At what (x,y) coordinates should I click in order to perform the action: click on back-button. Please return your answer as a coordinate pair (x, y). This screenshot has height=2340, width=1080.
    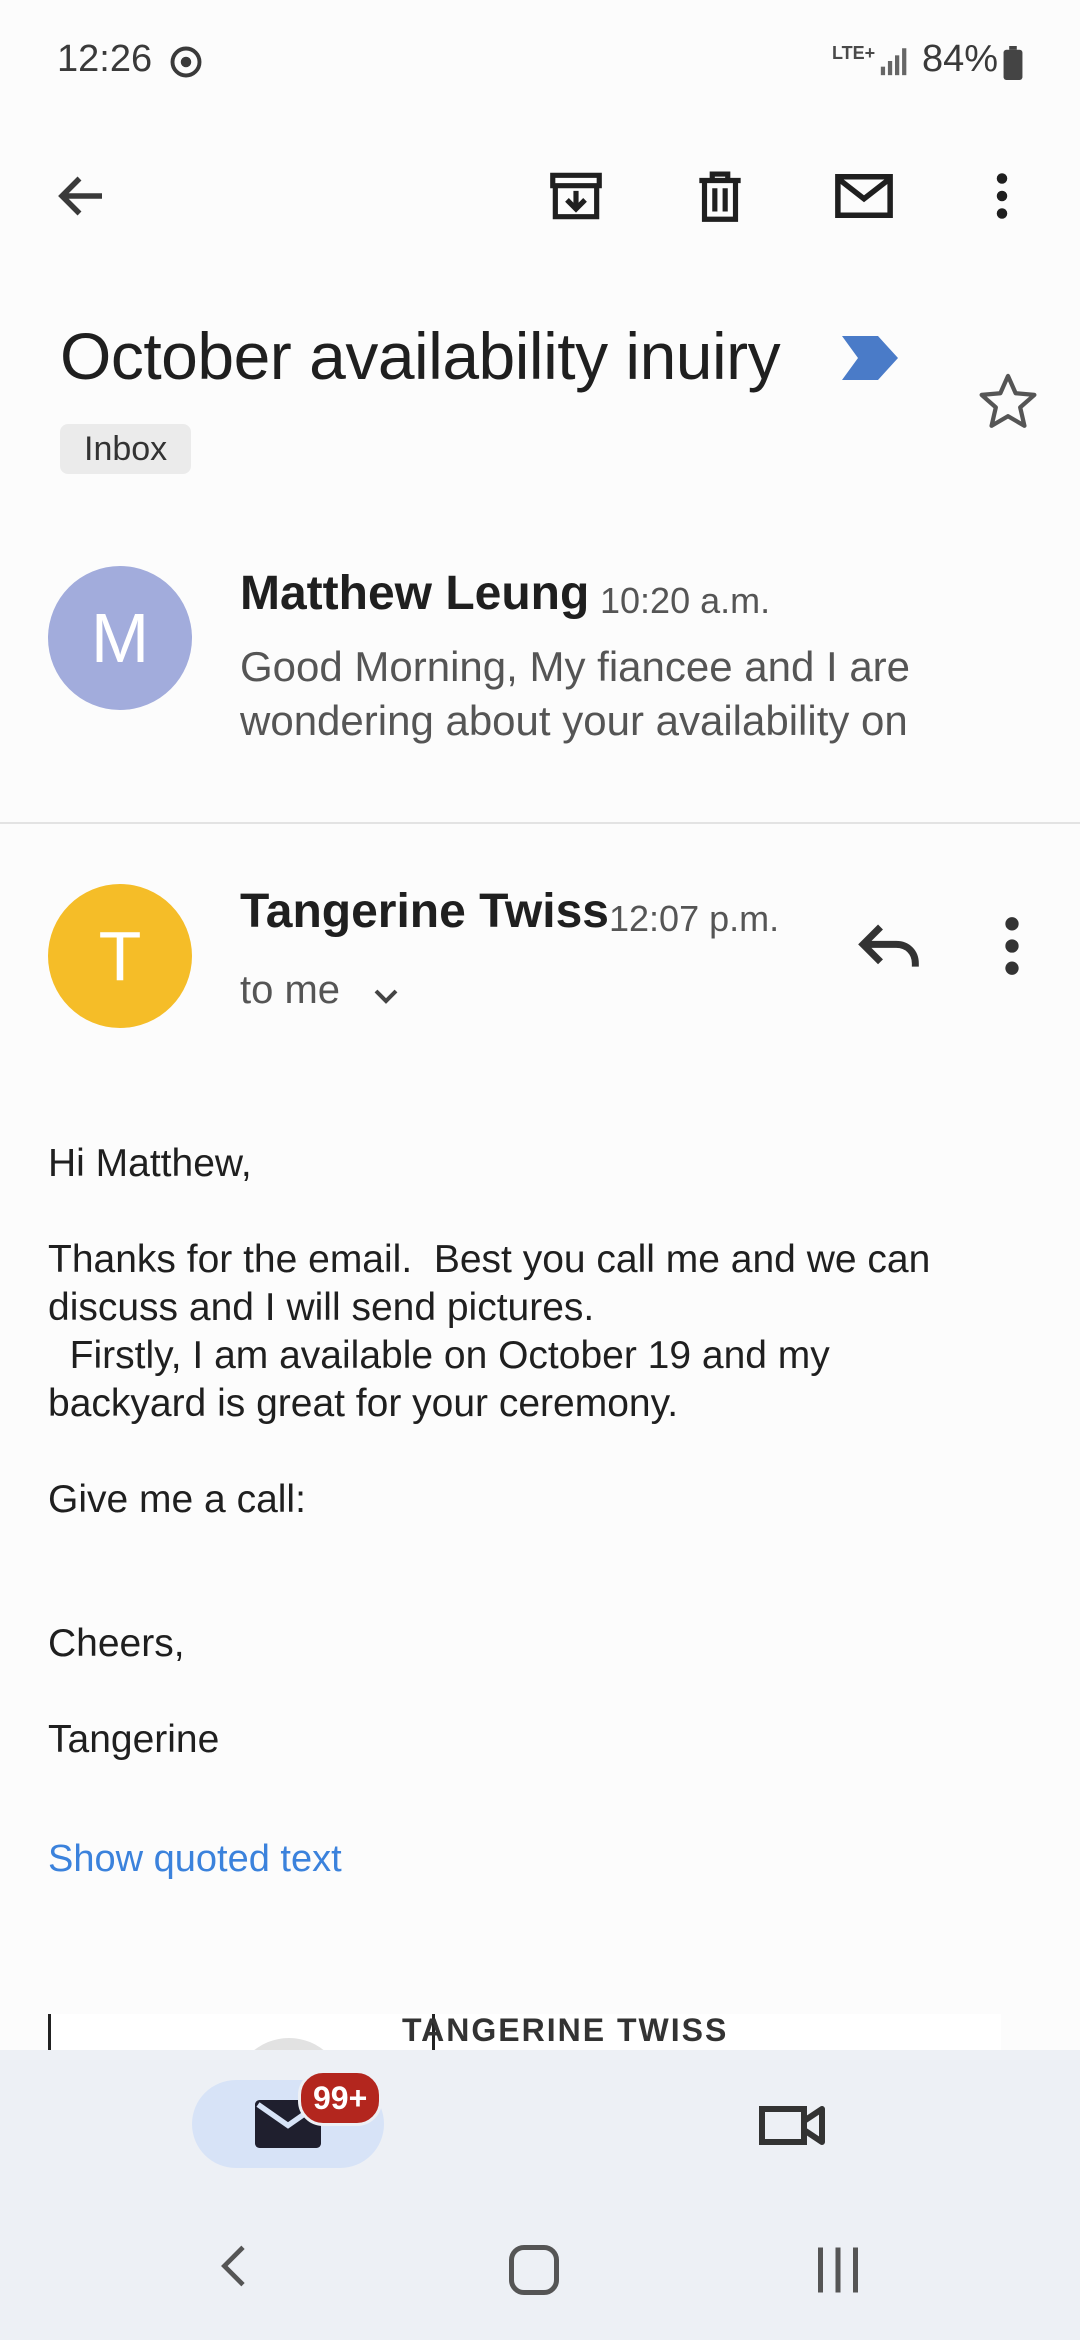
    Looking at the image, I should click on (82, 196).